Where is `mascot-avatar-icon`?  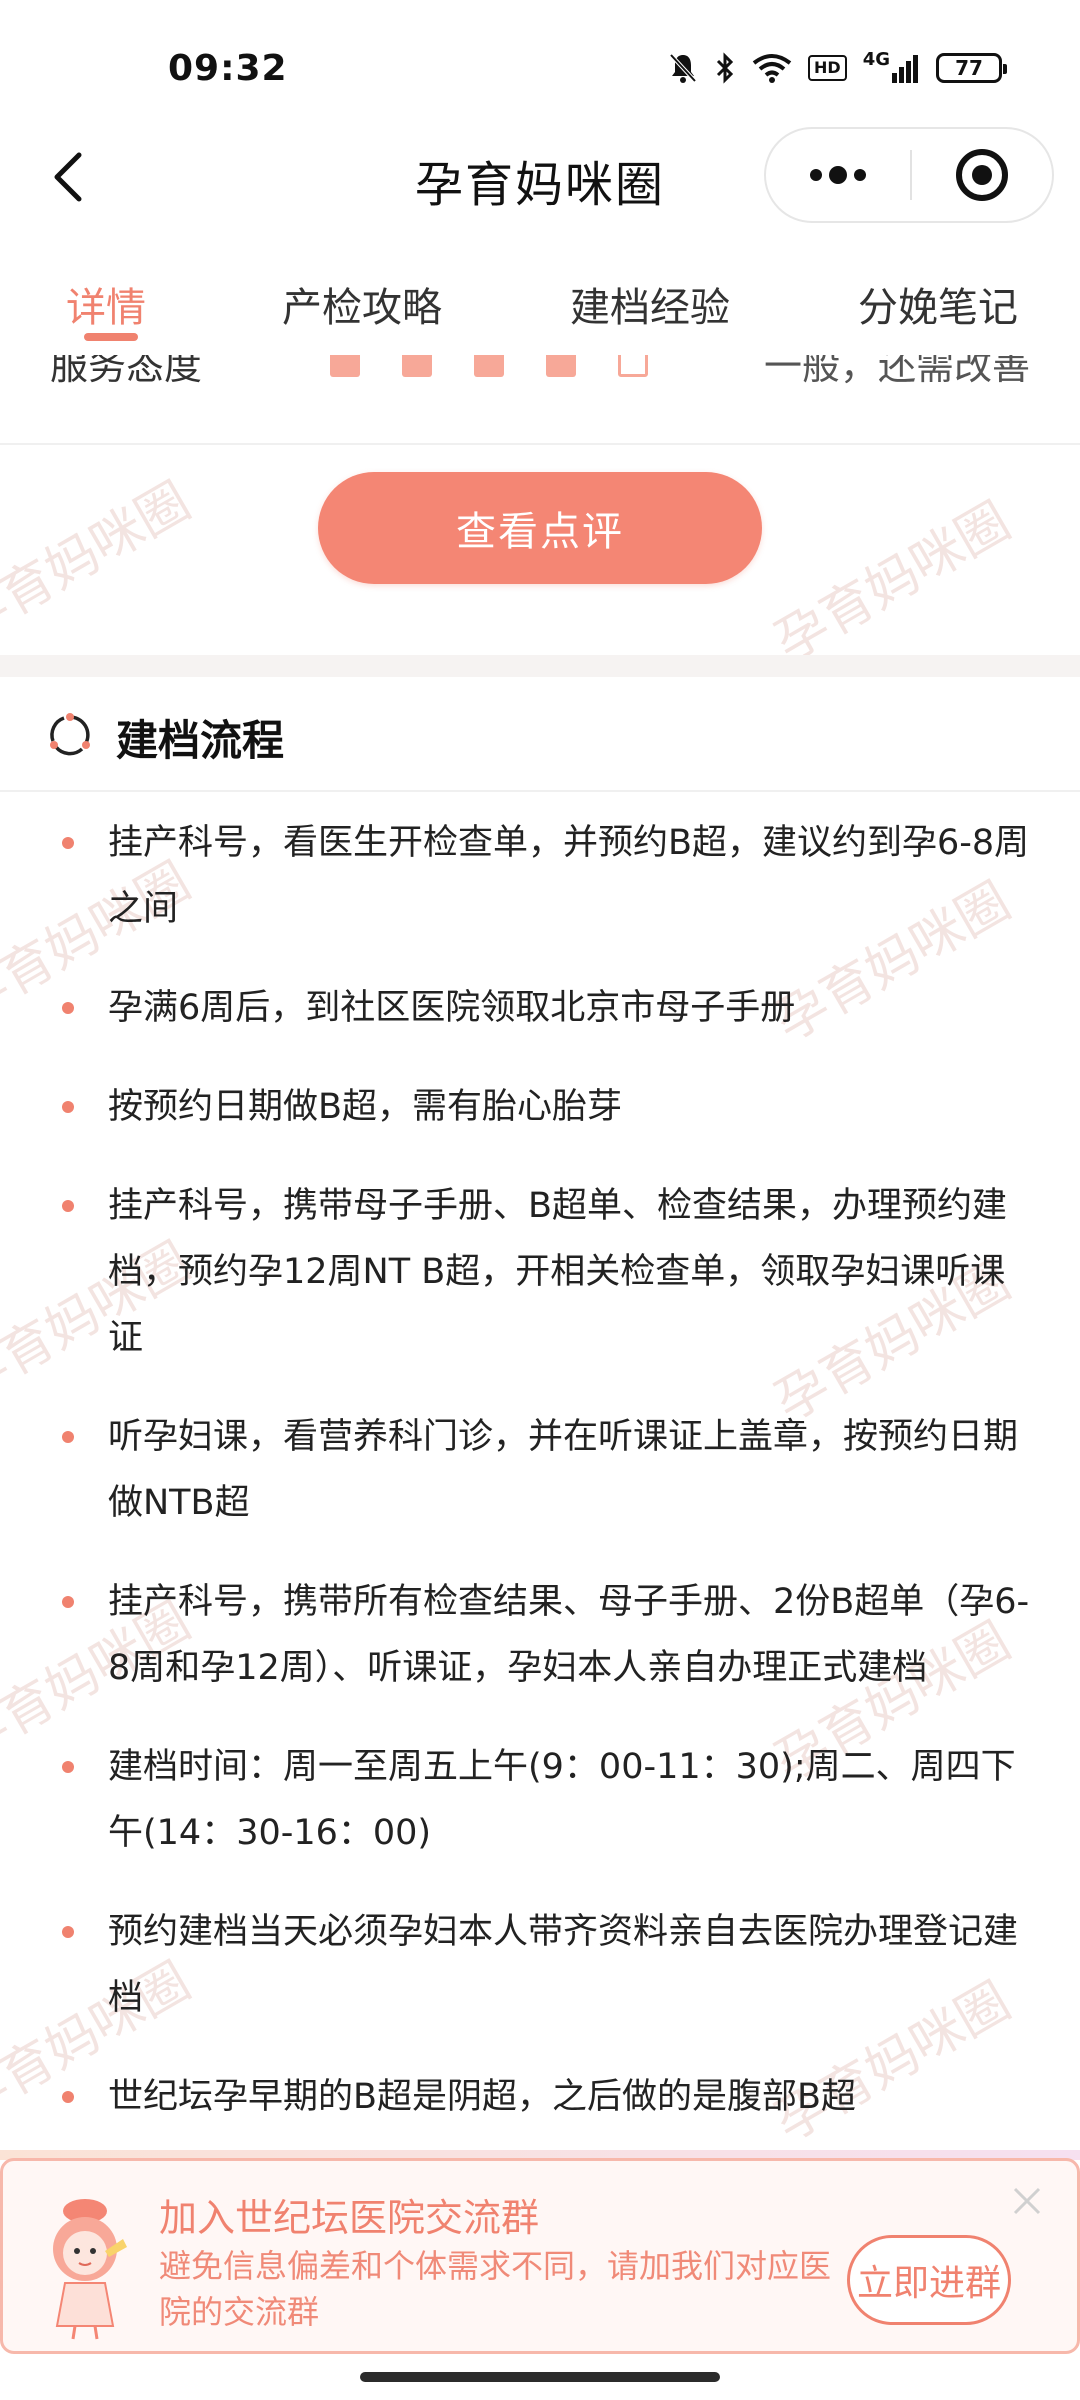 mascot-avatar-icon is located at coordinates (90, 2269).